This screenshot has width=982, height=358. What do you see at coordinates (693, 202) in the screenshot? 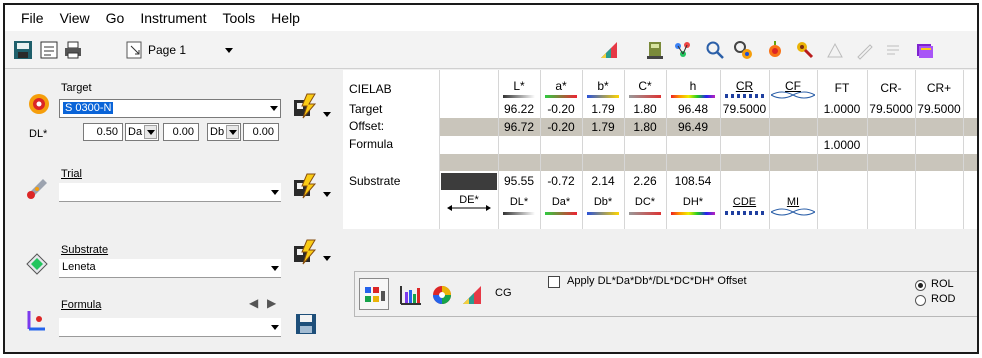
I see `diff-header-dh: DH*` at bounding box center [693, 202].